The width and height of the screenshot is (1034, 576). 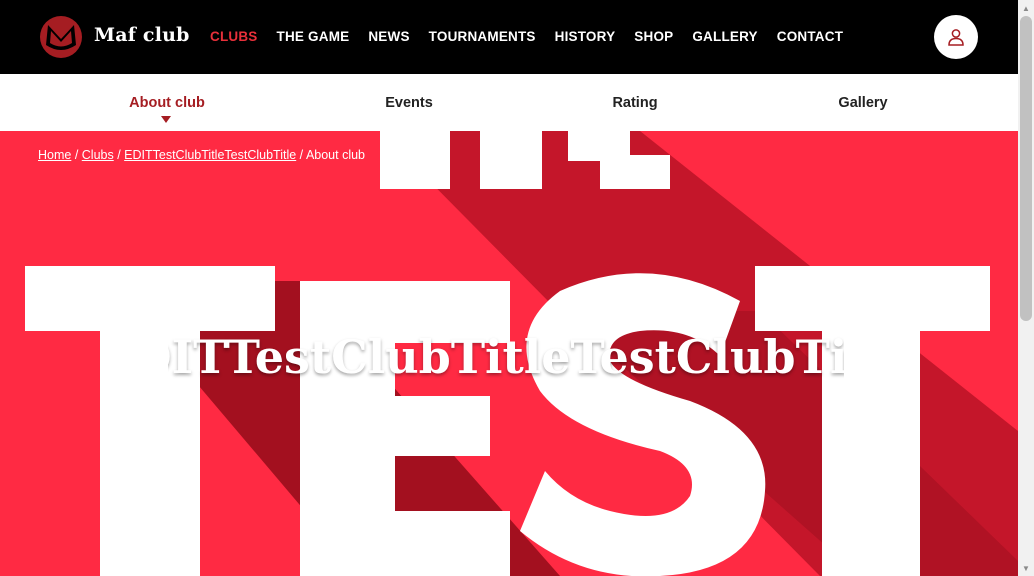 What do you see at coordinates (506, 357) in the screenshot?
I see `club-title: EDITTestClubTitleTestClubTitle` at bounding box center [506, 357].